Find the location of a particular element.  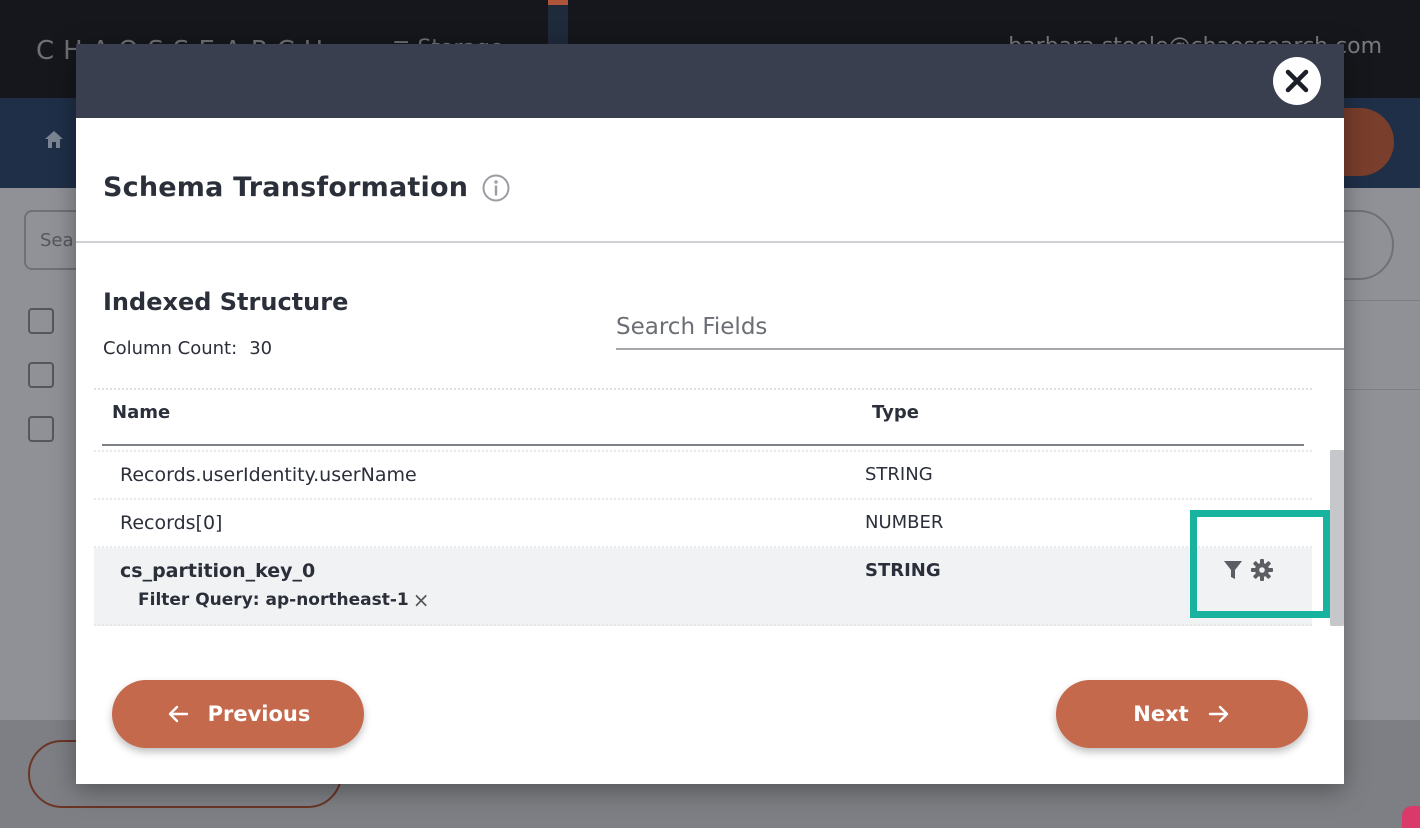

next-label: Next is located at coordinates (1161, 714).